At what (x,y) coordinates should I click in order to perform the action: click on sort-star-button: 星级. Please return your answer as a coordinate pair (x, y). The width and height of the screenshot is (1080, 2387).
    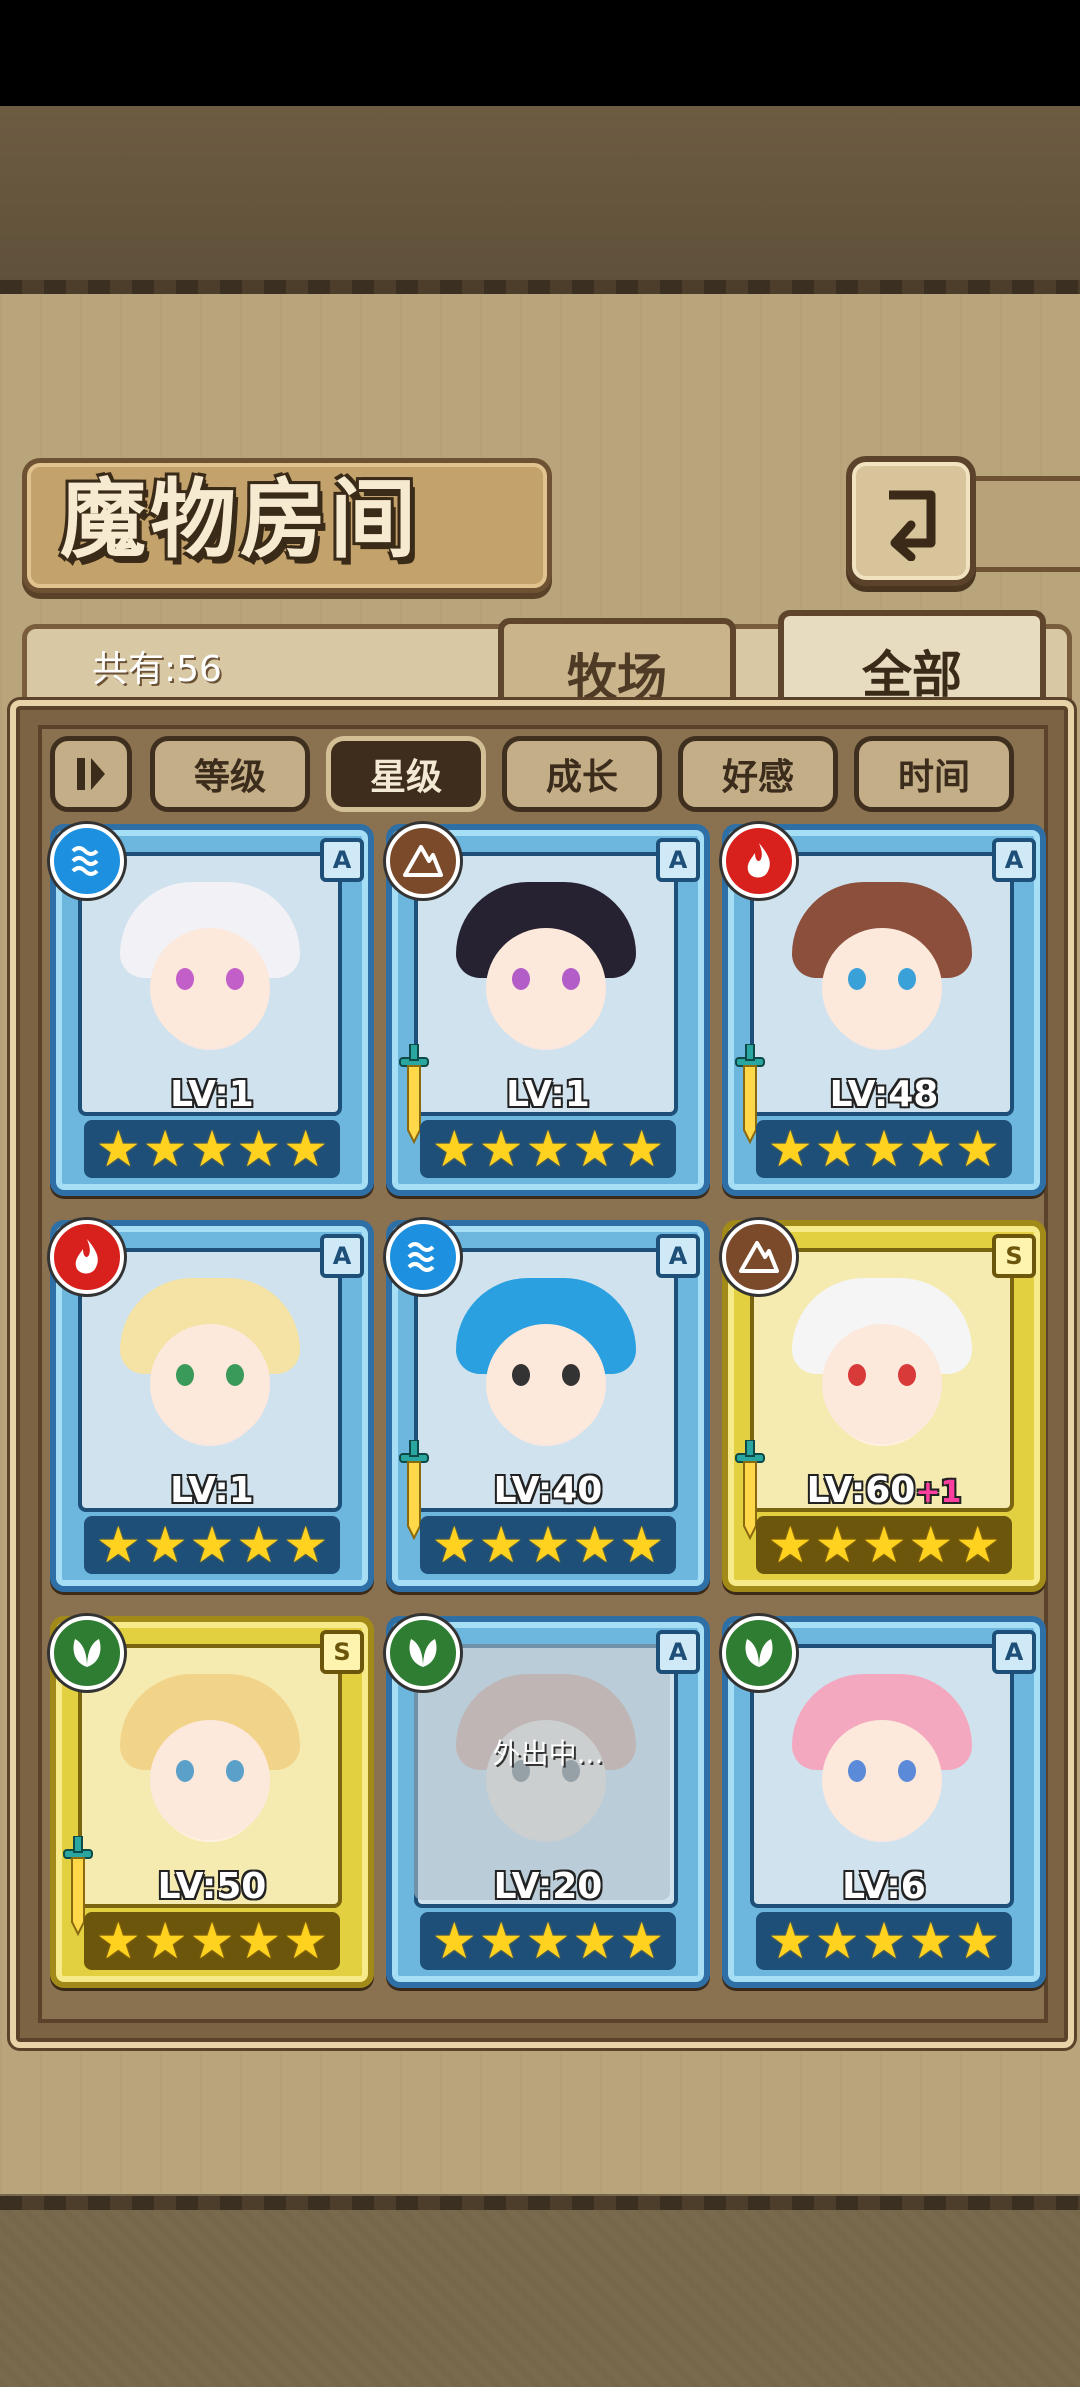
    Looking at the image, I should click on (406, 774).